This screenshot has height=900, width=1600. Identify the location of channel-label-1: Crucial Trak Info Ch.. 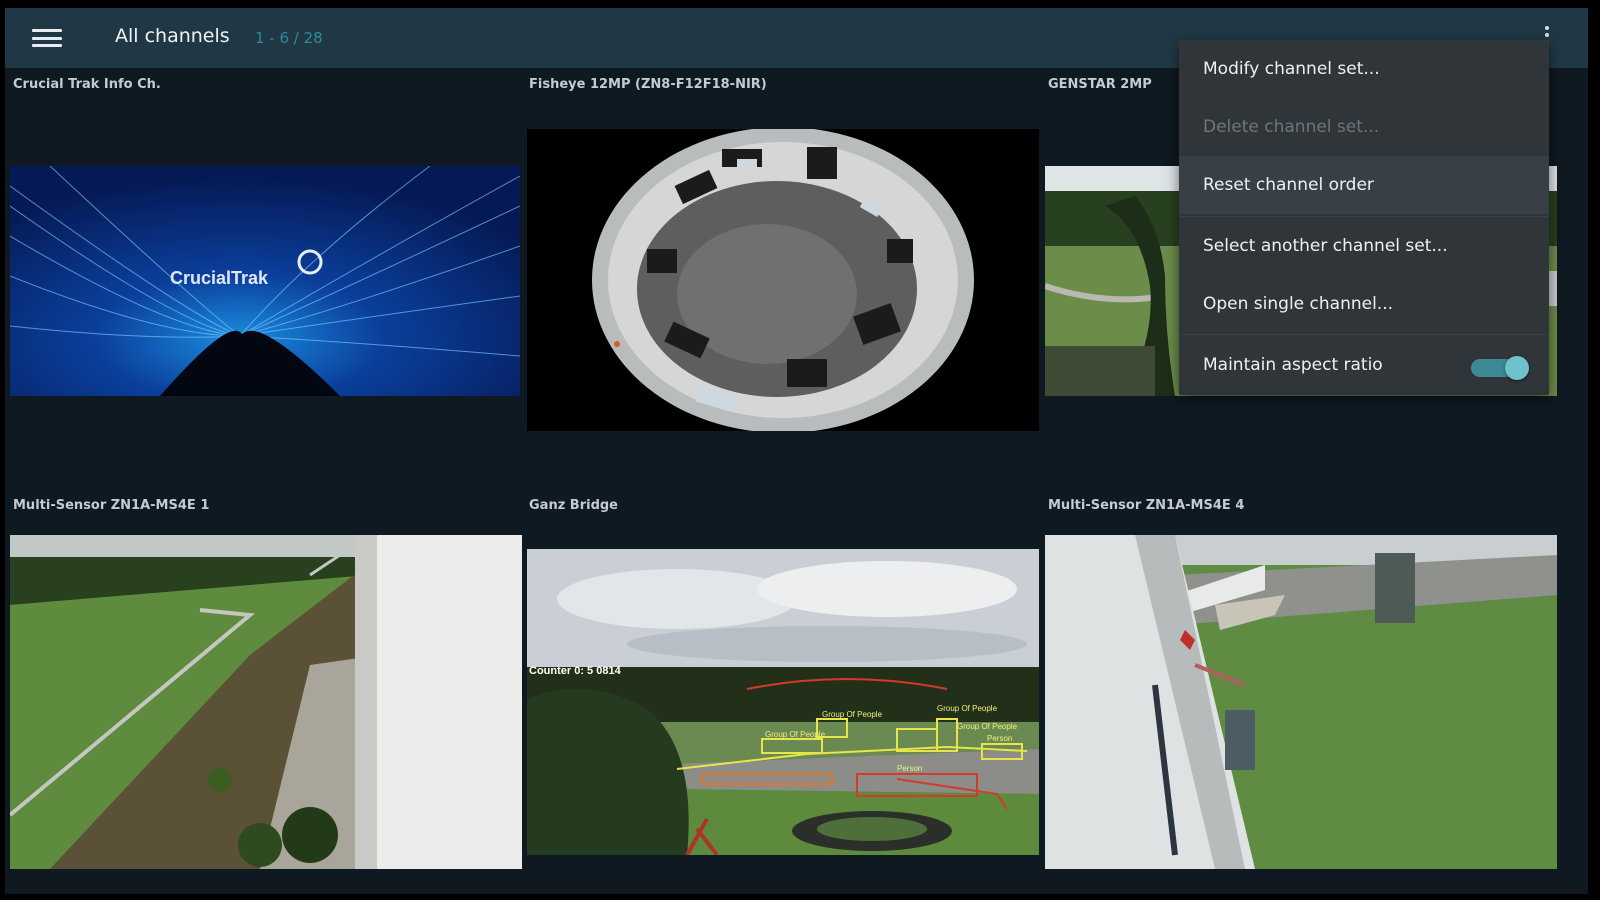
(87, 84).